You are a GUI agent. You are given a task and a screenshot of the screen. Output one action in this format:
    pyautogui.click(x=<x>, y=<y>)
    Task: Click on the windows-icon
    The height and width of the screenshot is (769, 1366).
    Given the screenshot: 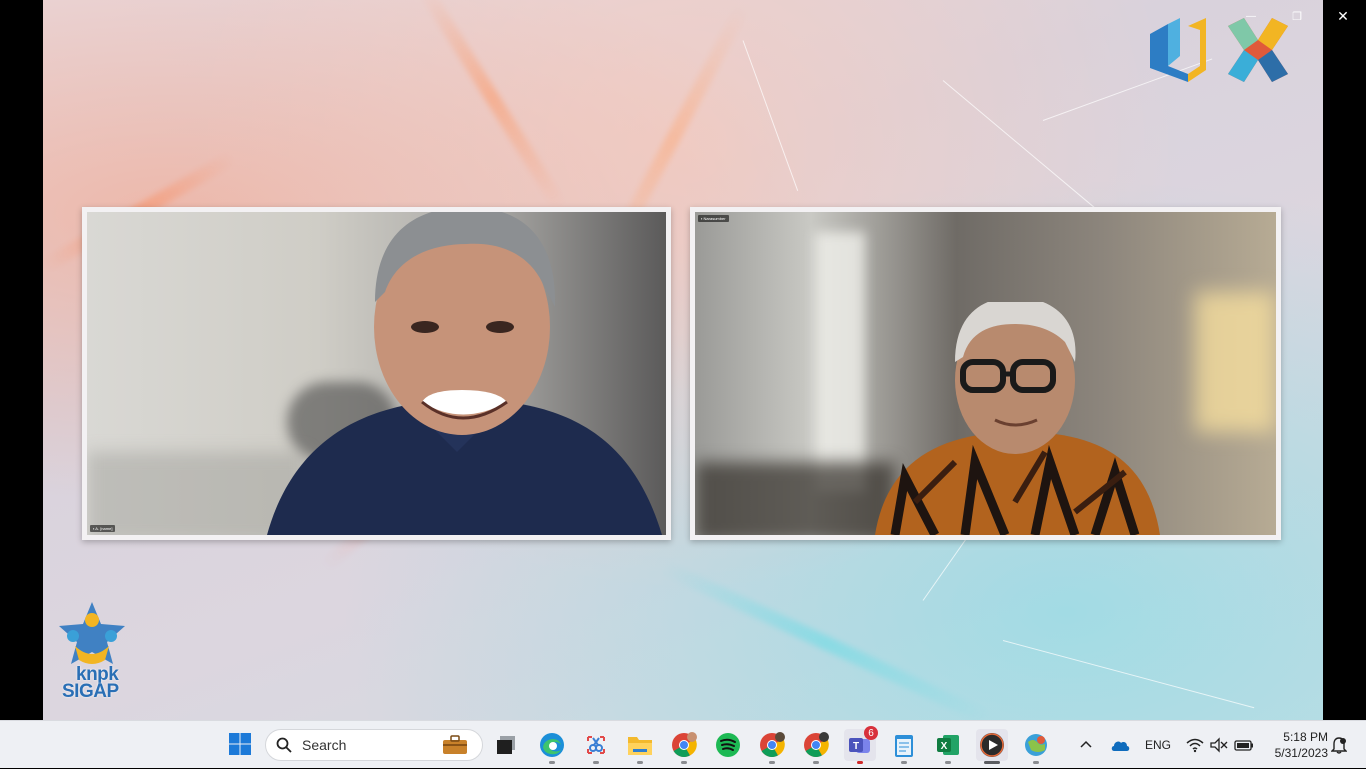 What is the action you would take?
    pyautogui.click(x=240, y=744)
    